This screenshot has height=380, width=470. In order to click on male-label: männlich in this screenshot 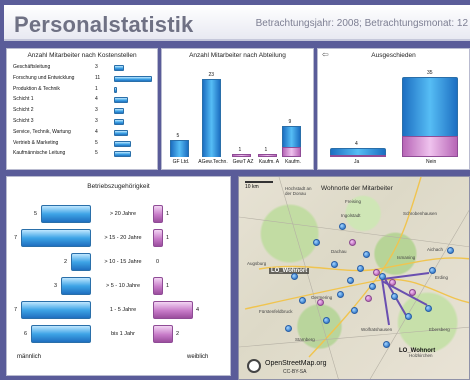, I will do `click(29, 357)`.